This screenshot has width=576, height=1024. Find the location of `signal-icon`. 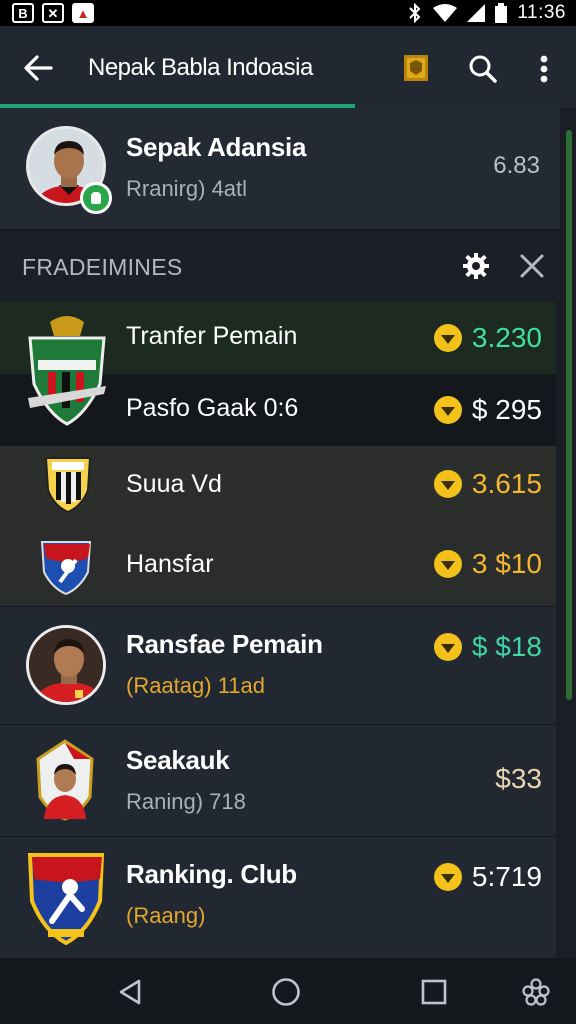

signal-icon is located at coordinates (476, 13).